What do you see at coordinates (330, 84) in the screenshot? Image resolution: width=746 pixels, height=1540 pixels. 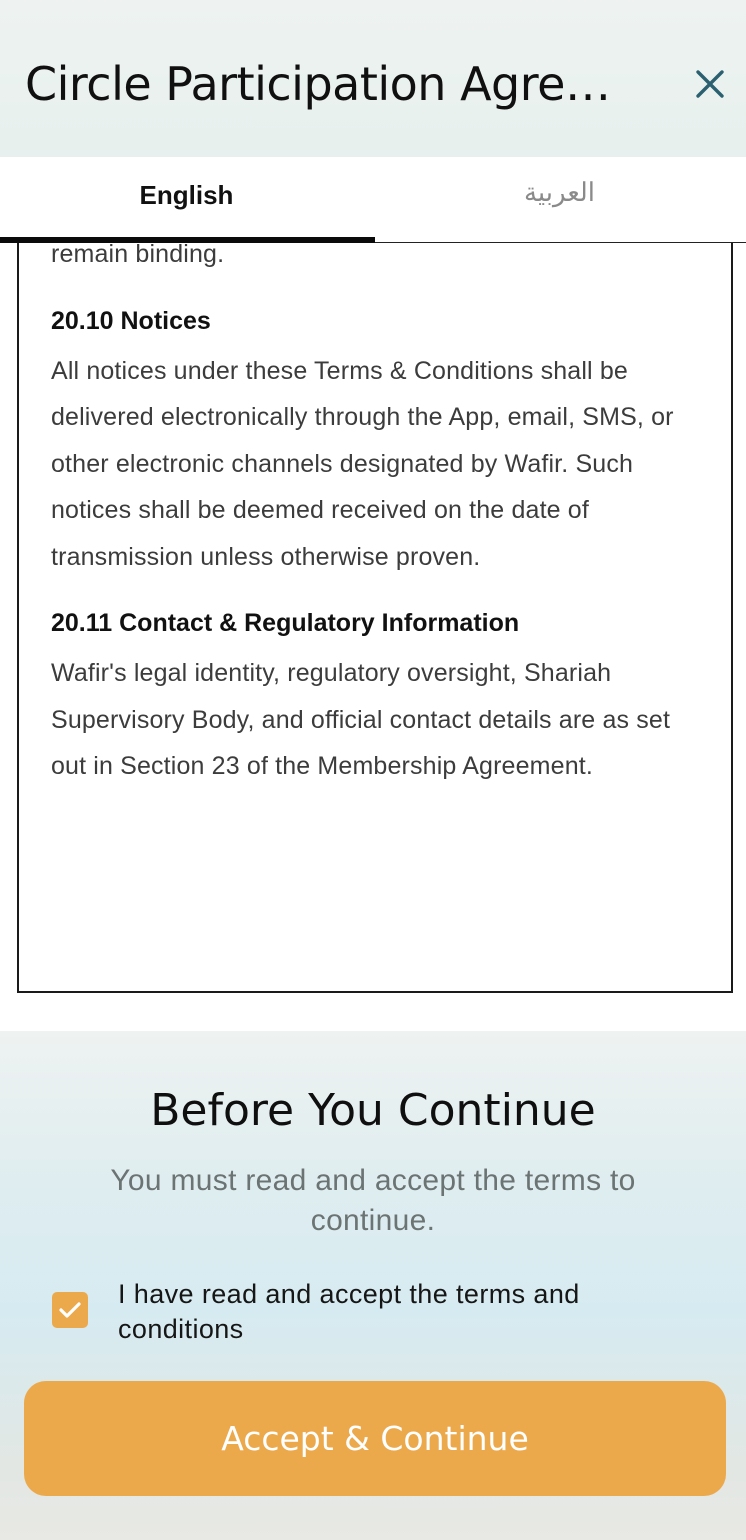 I see `page-title: Circle Participation Agreement` at bounding box center [330, 84].